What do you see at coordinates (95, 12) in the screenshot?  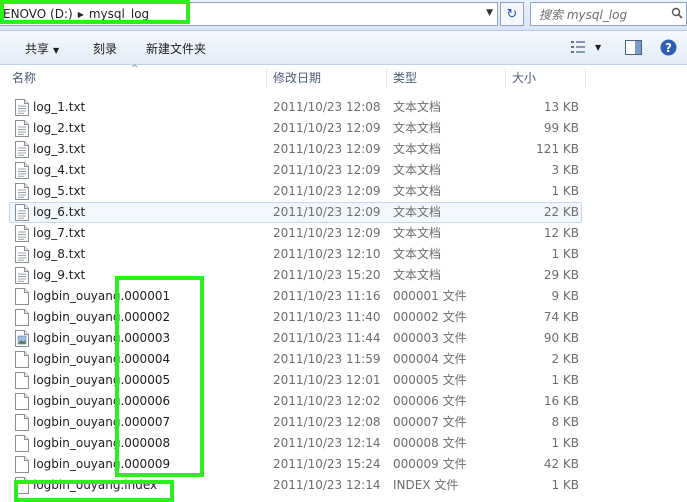 I see `highlight-box-address` at bounding box center [95, 12].